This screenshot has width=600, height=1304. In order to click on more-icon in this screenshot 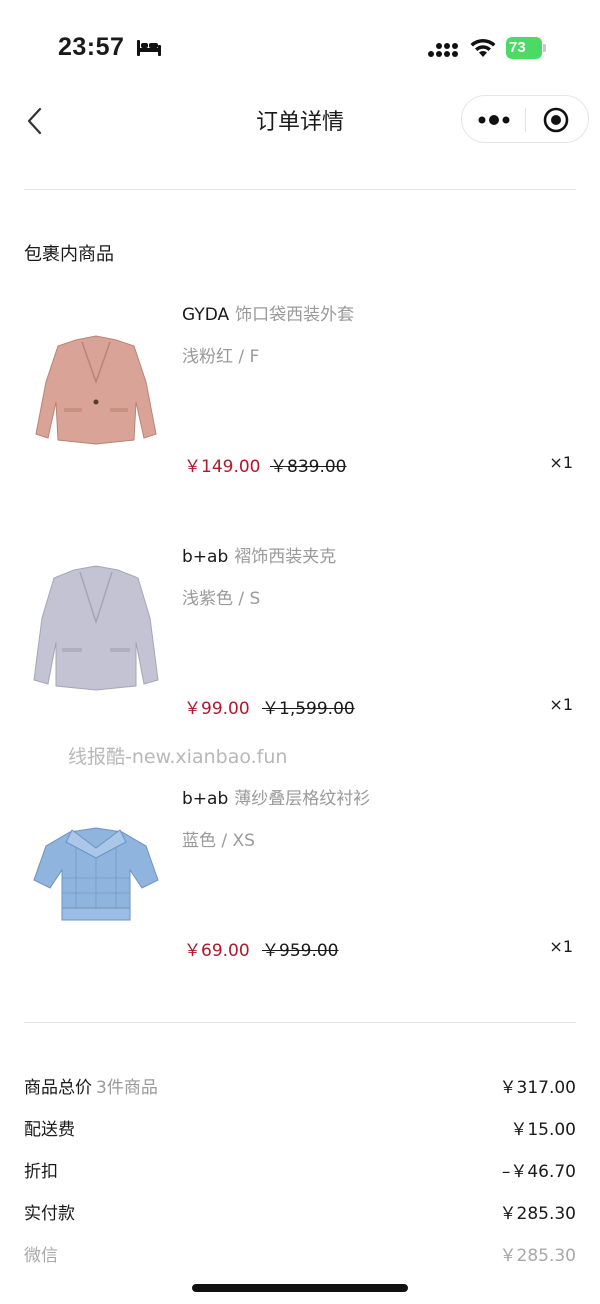, I will do `click(494, 120)`.